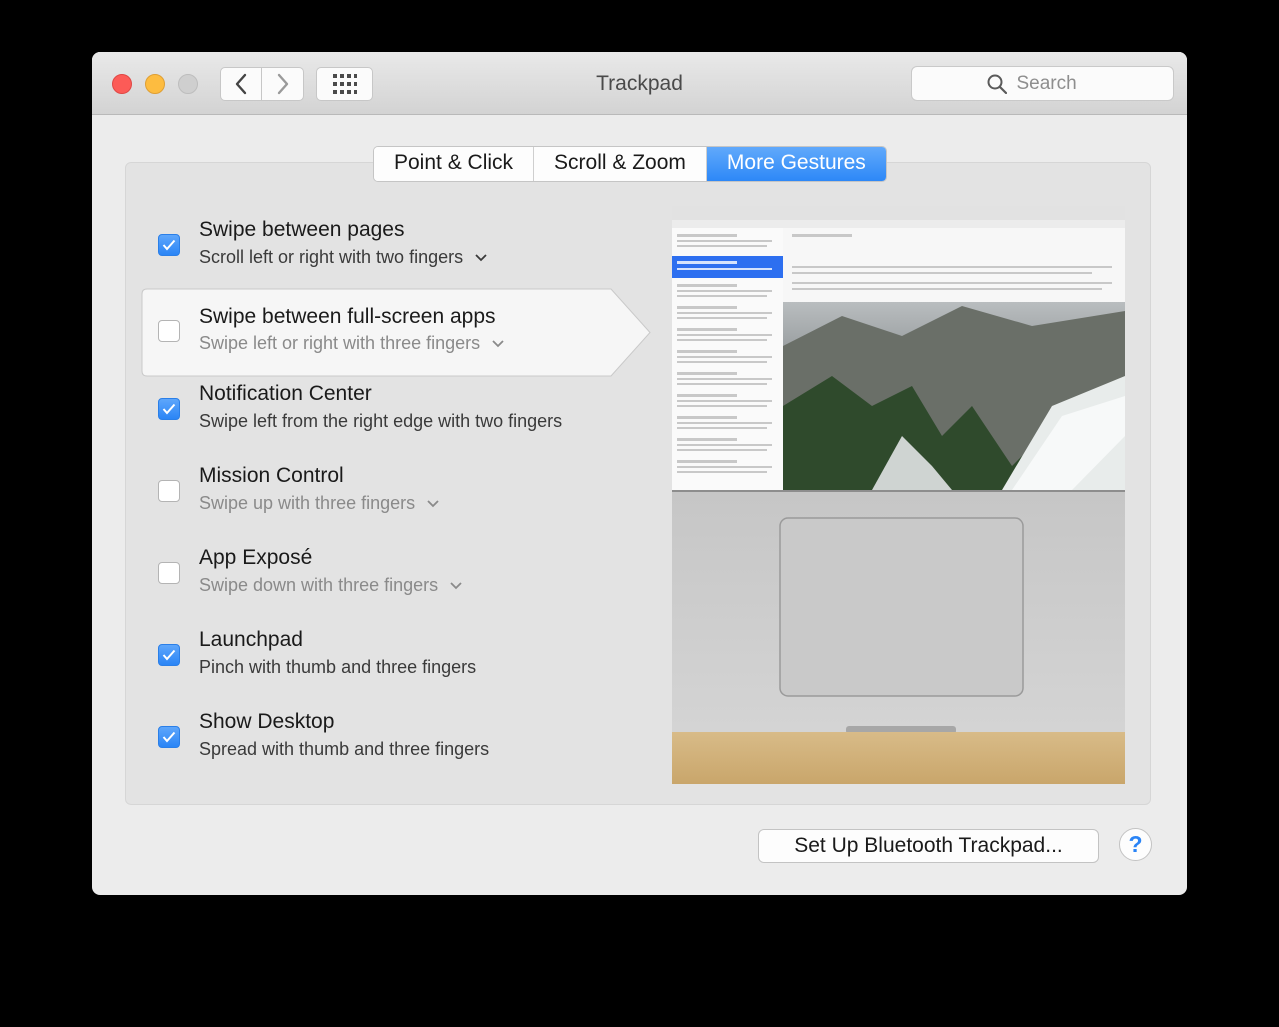 The image size is (1279, 1027). What do you see at coordinates (256, 557) in the screenshot?
I see `gesture-title: App Exposé` at bounding box center [256, 557].